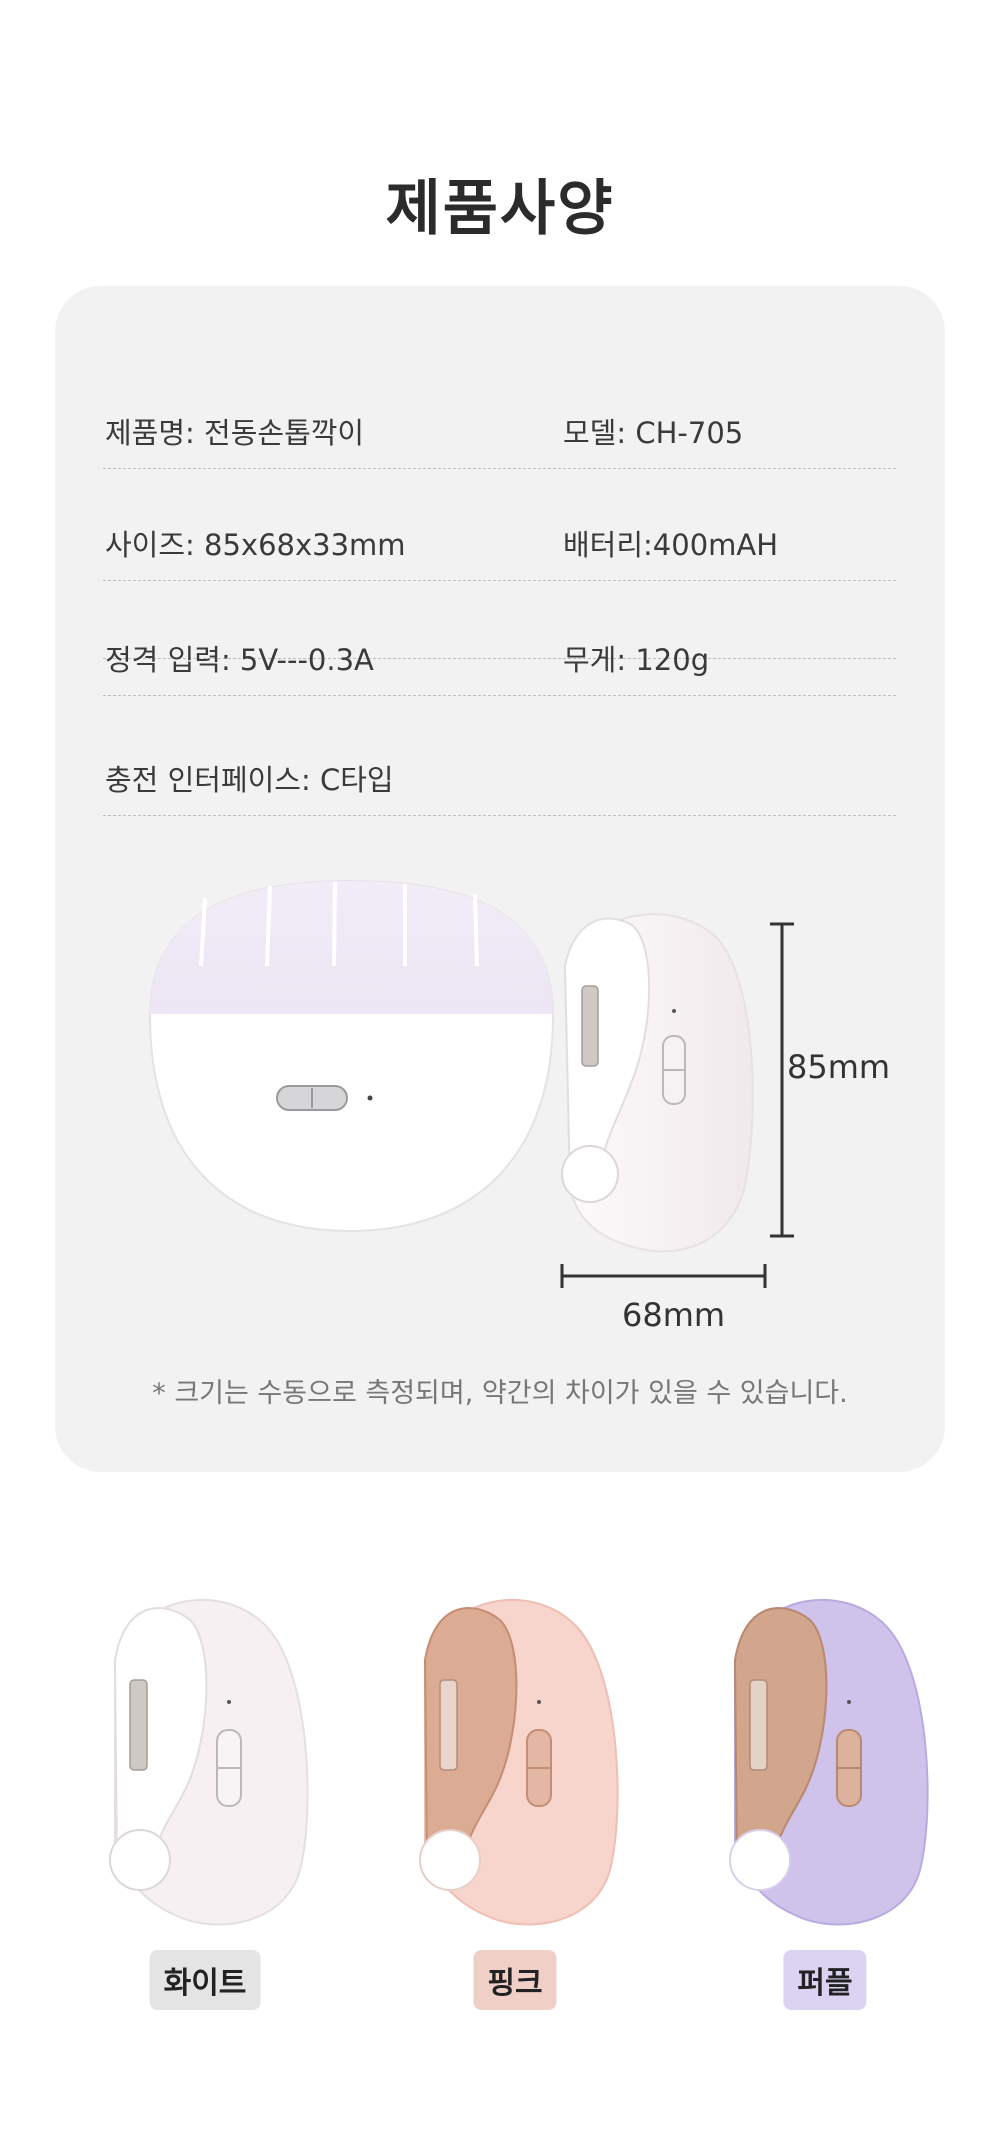  Describe the element at coordinates (209, 1762) in the screenshot. I see `device-white-image` at that location.